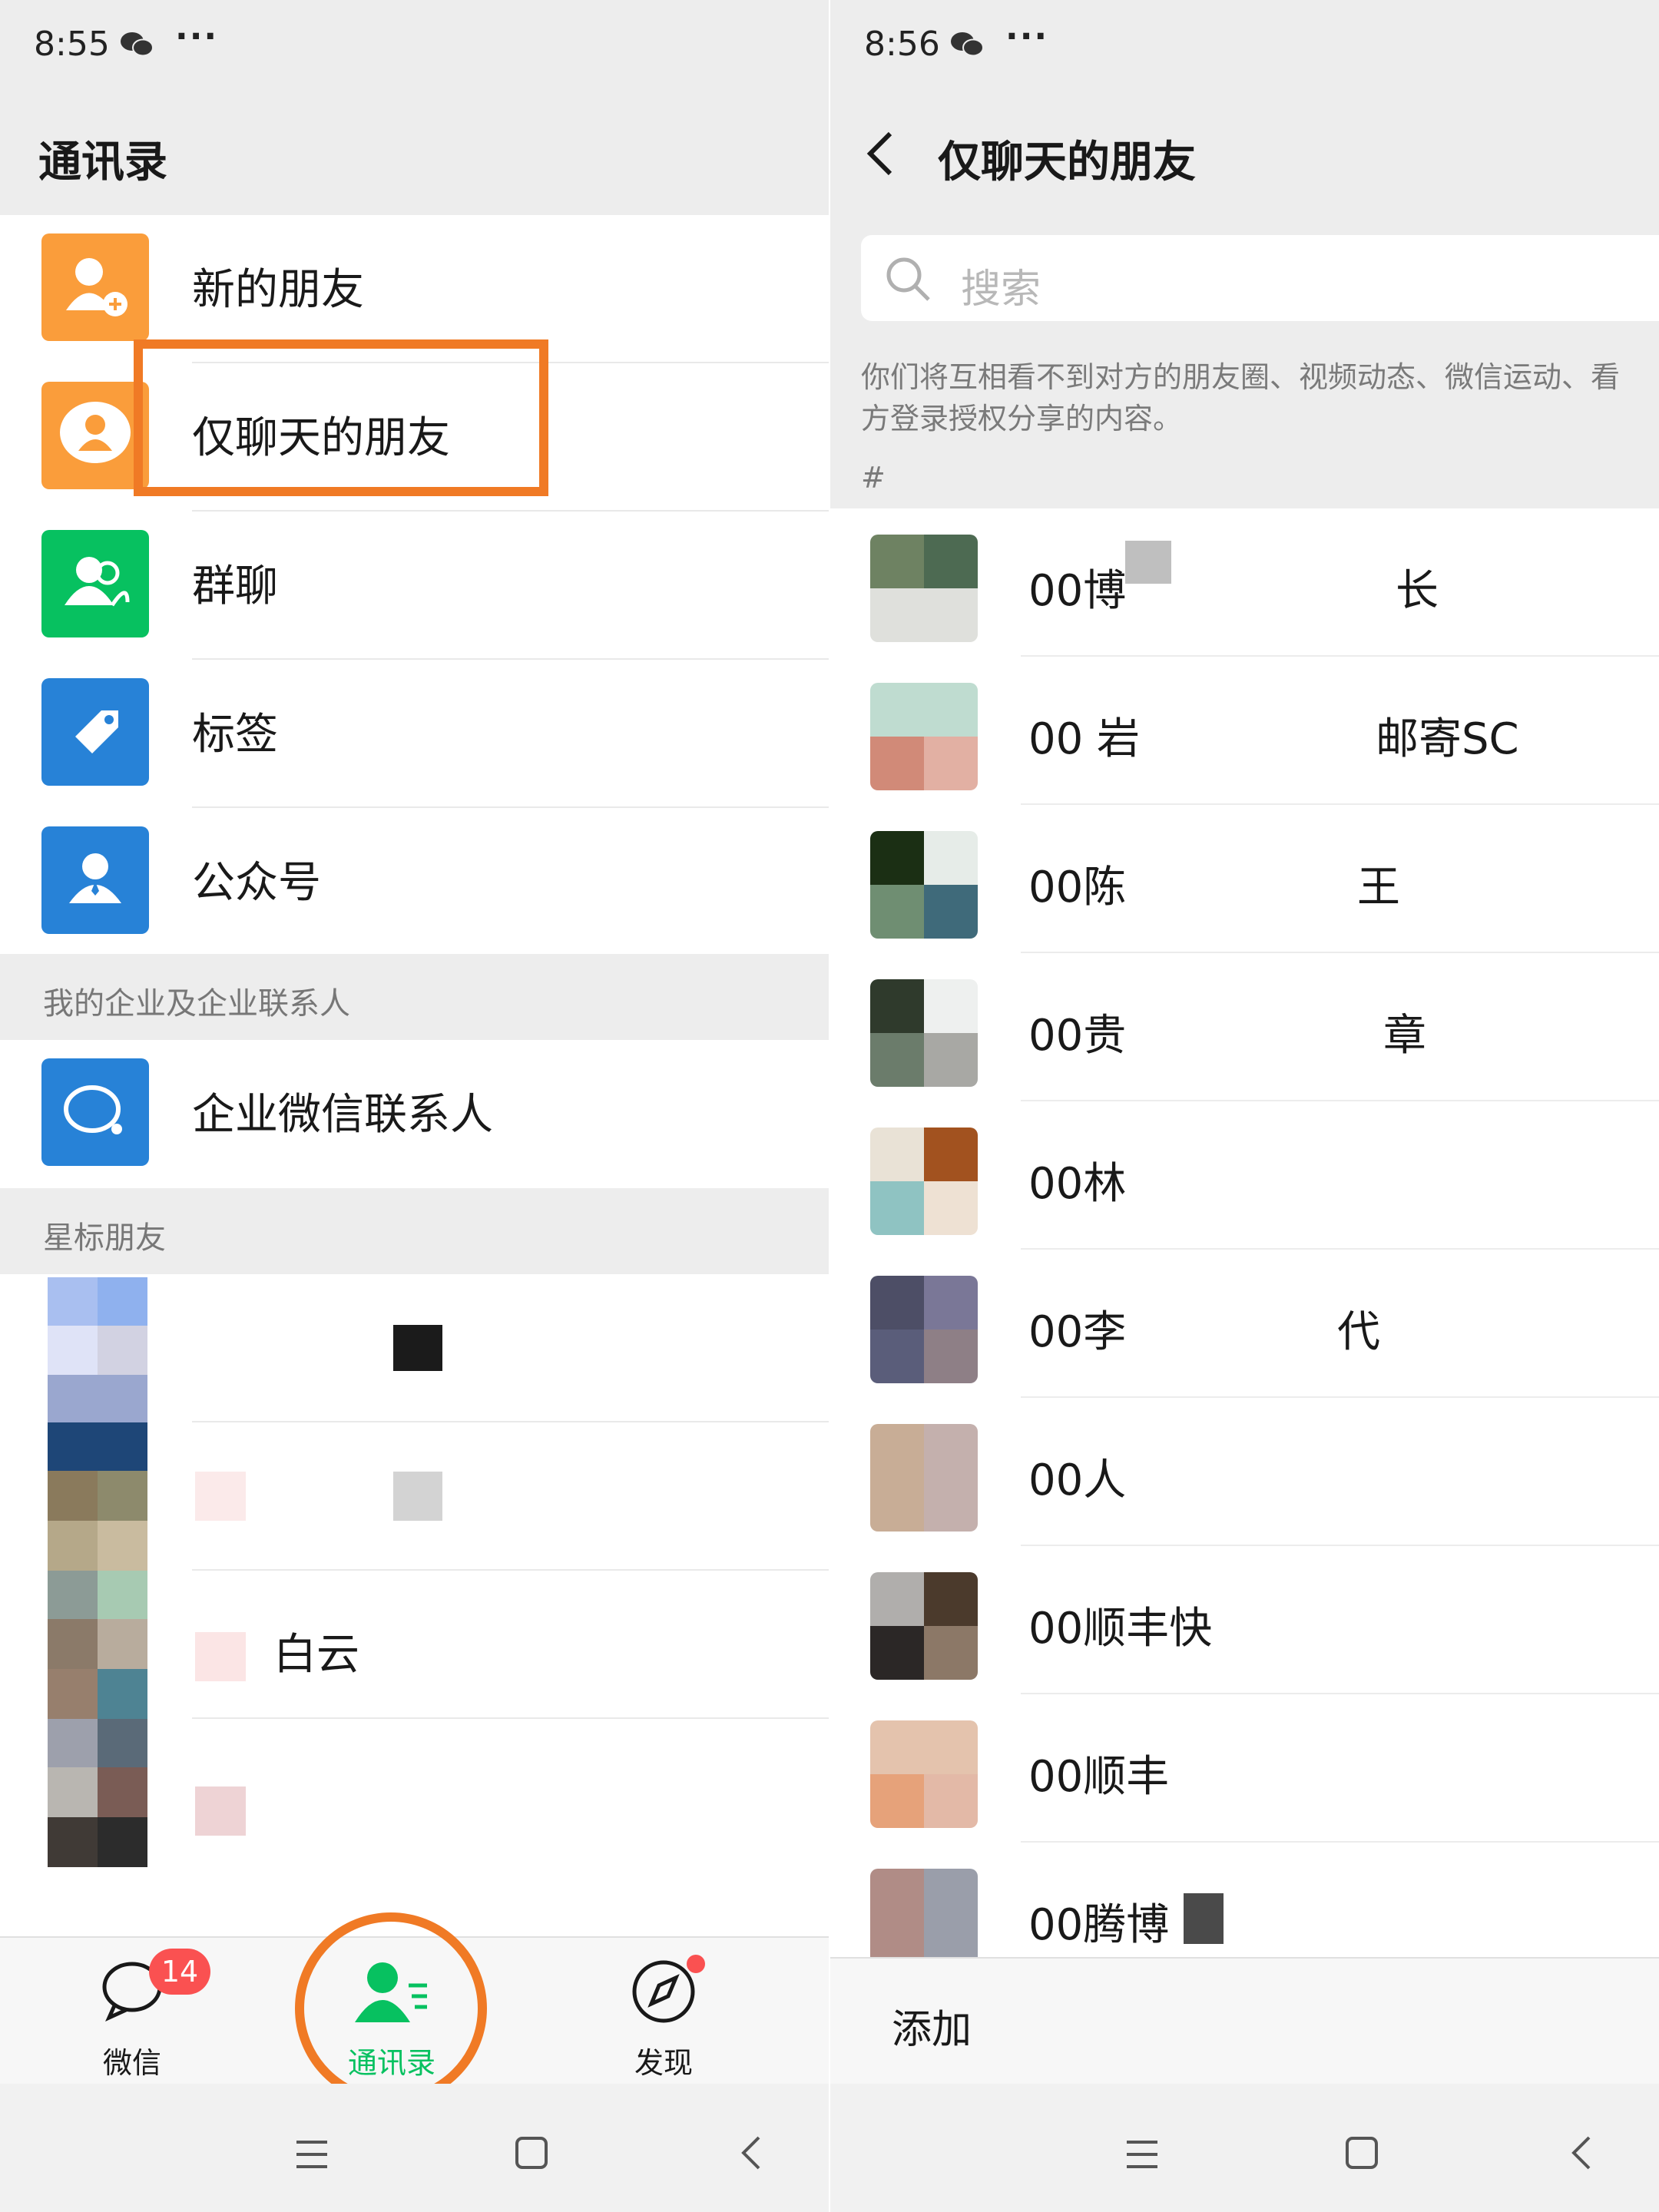 Image resolution: width=1659 pixels, height=2212 pixels. I want to click on contact-row: 00顺丰快, so click(1245, 1620).